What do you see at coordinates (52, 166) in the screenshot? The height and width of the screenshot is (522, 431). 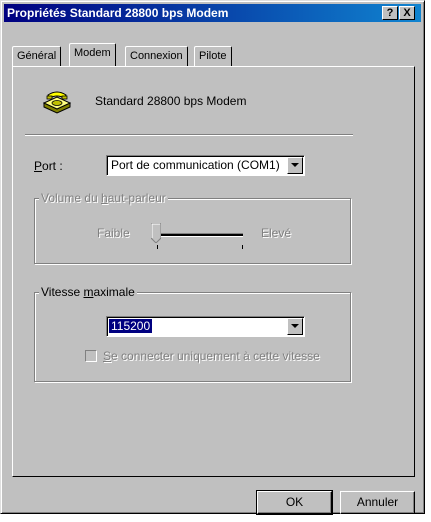 I see `port-label-rest: ort :` at bounding box center [52, 166].